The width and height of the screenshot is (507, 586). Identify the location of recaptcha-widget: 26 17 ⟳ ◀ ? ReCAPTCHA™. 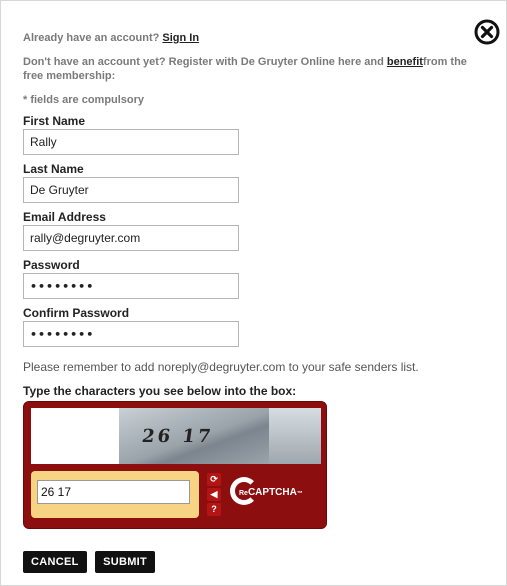
(175, 465).